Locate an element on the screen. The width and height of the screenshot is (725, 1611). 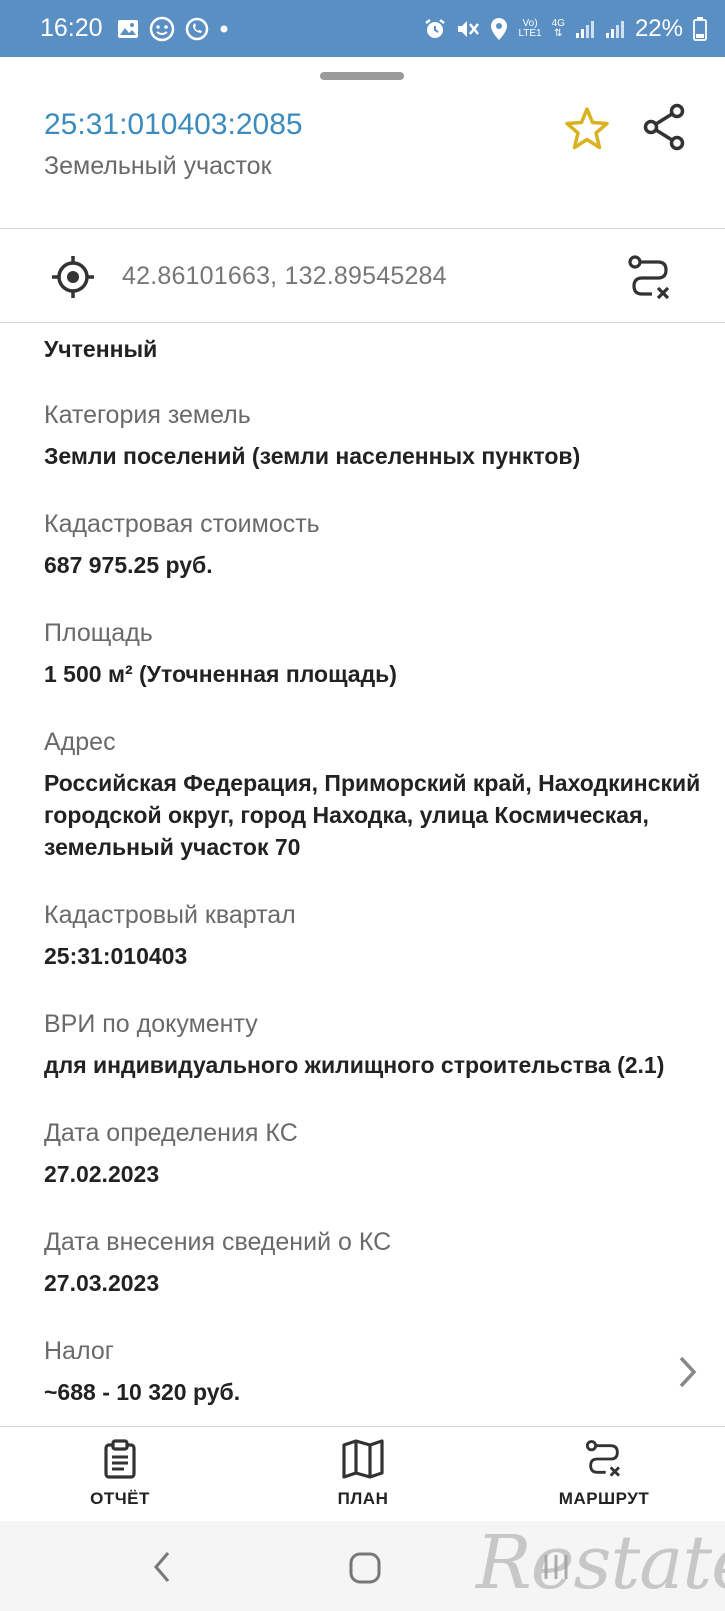
field-value: ~688 - 10 320 руб. is located at coordinates (142, 1392).